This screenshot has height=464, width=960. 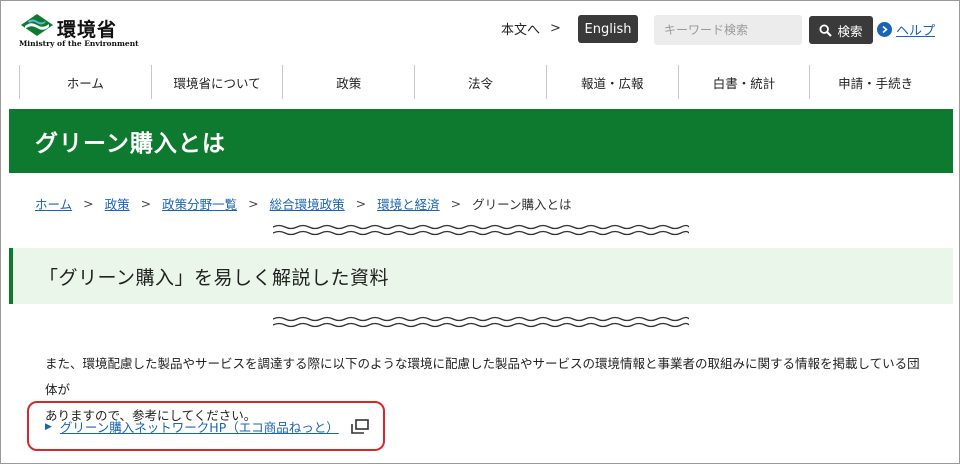 I want to click on search-button-label: 検索, so click(x=850, y=31).